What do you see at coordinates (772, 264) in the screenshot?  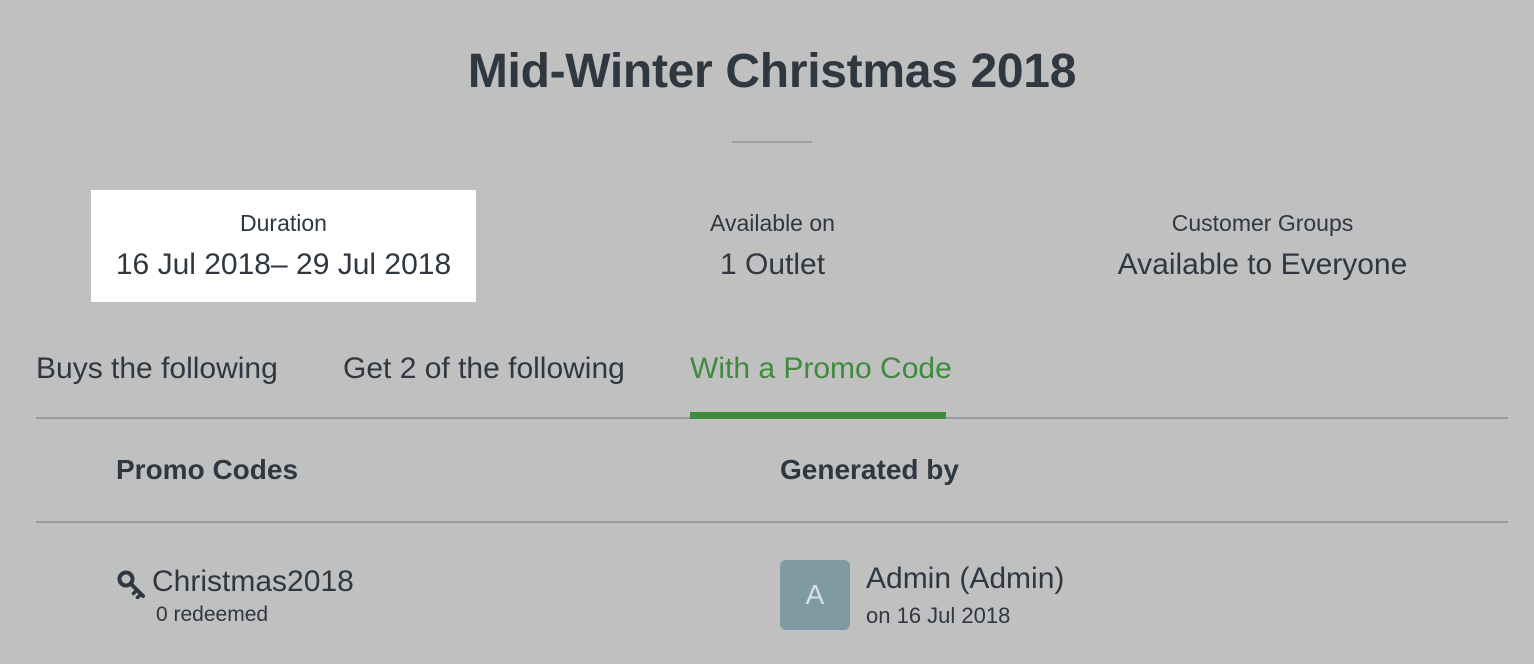 I see `available-on-value: 1 Outlet` at bounding box center [772, 264].